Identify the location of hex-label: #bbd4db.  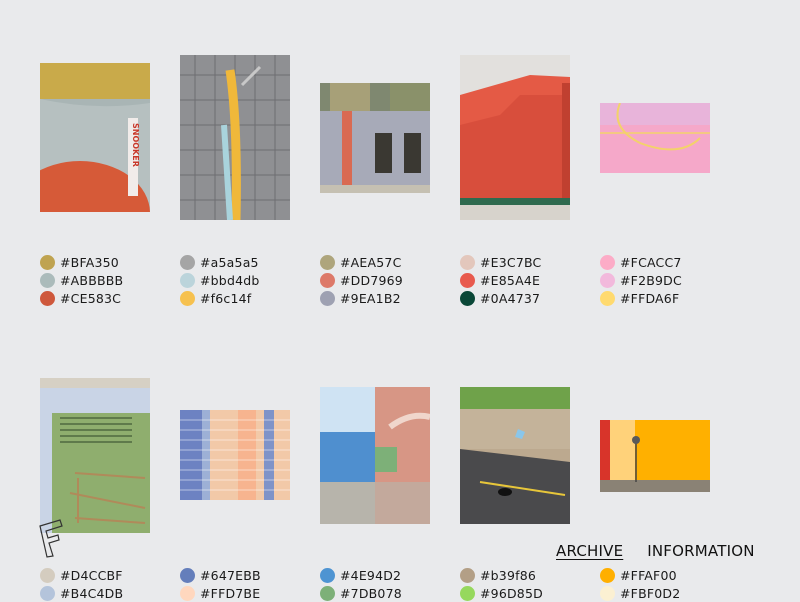
(230, 280).